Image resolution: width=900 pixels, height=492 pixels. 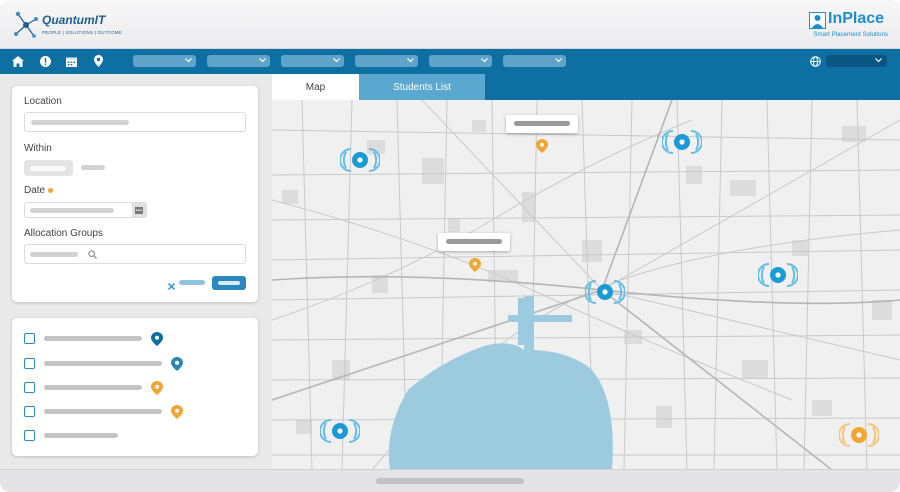 What do you see at coordinates (859, 435) in the screenshot?
I see `location-marker-highlight` at bounding box center [859, 435].